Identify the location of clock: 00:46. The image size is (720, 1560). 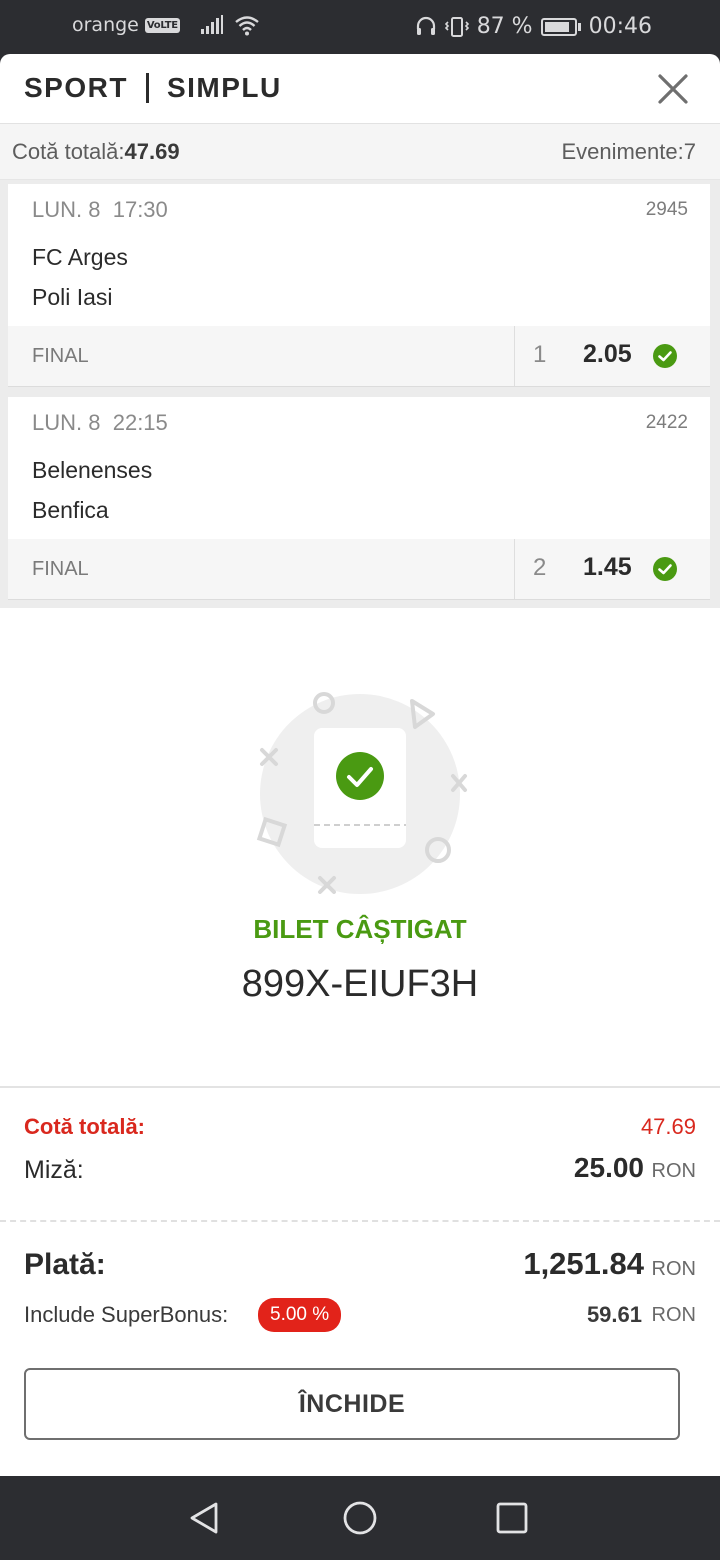
(620, 26).